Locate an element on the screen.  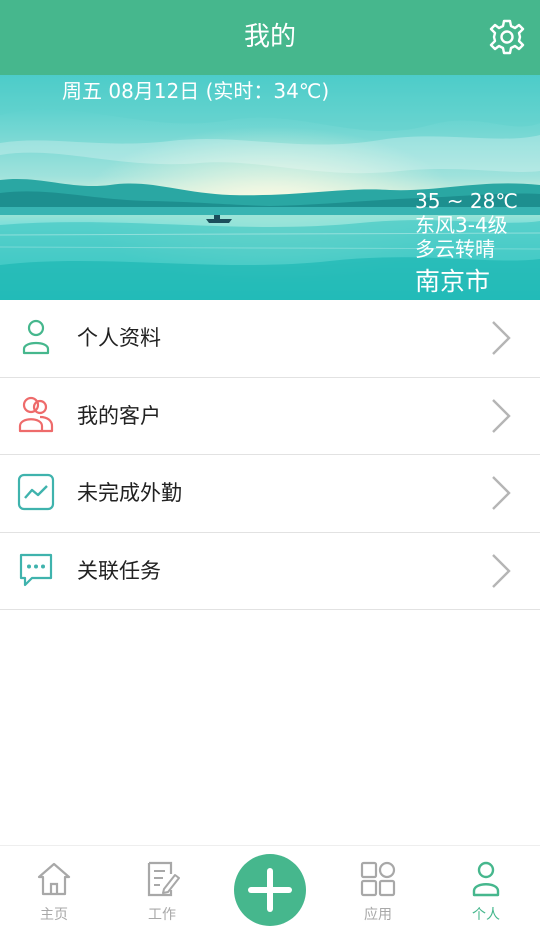
tab-work: 工作 is located at coordinates (162, 886).